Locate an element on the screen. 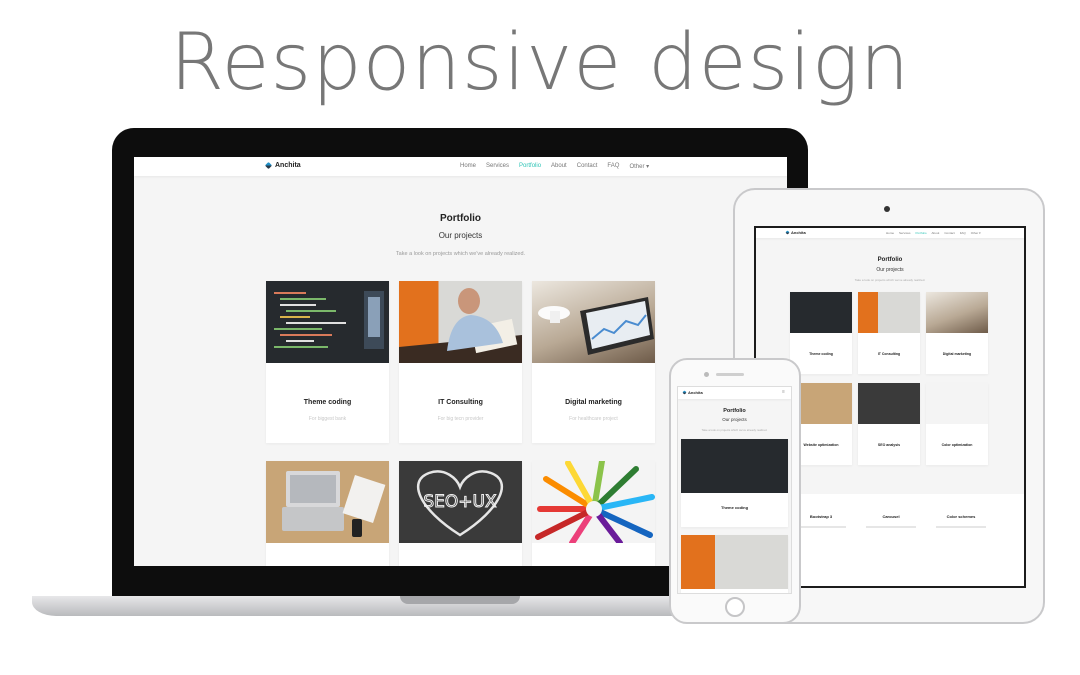  project-card: IT Consulting For big tecn provider is located at coordinates (460, 362).